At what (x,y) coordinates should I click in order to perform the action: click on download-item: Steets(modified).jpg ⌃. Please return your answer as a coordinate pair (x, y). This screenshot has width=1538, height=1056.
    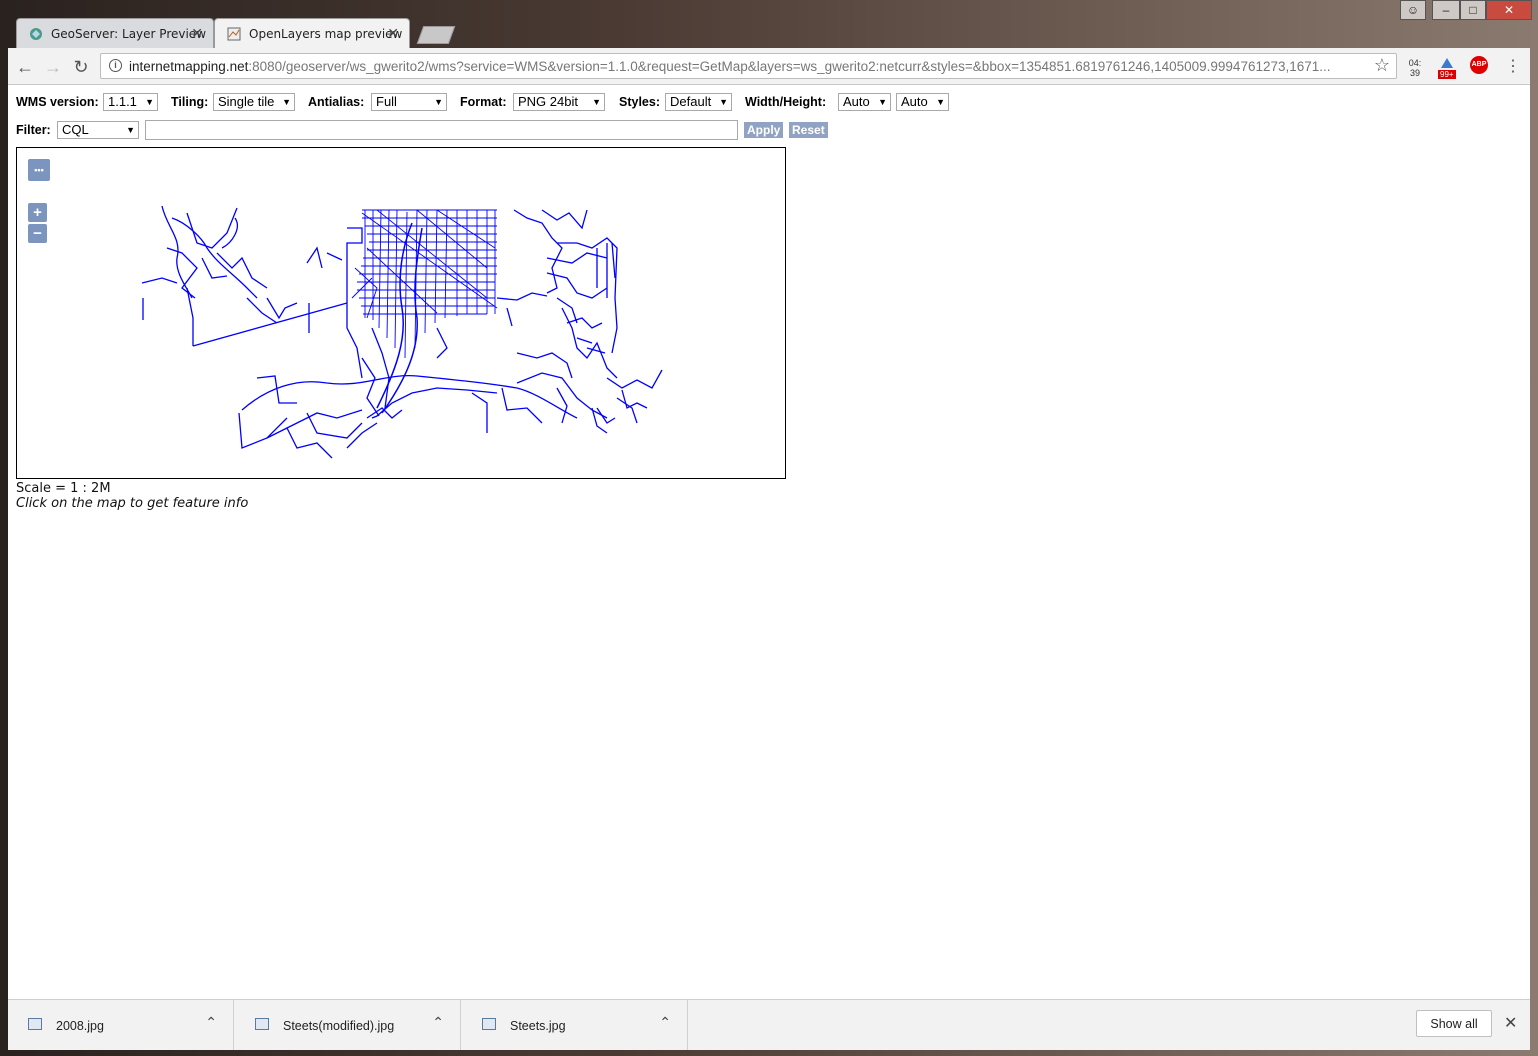
    Looking at the image, I should click on (348, 1025).